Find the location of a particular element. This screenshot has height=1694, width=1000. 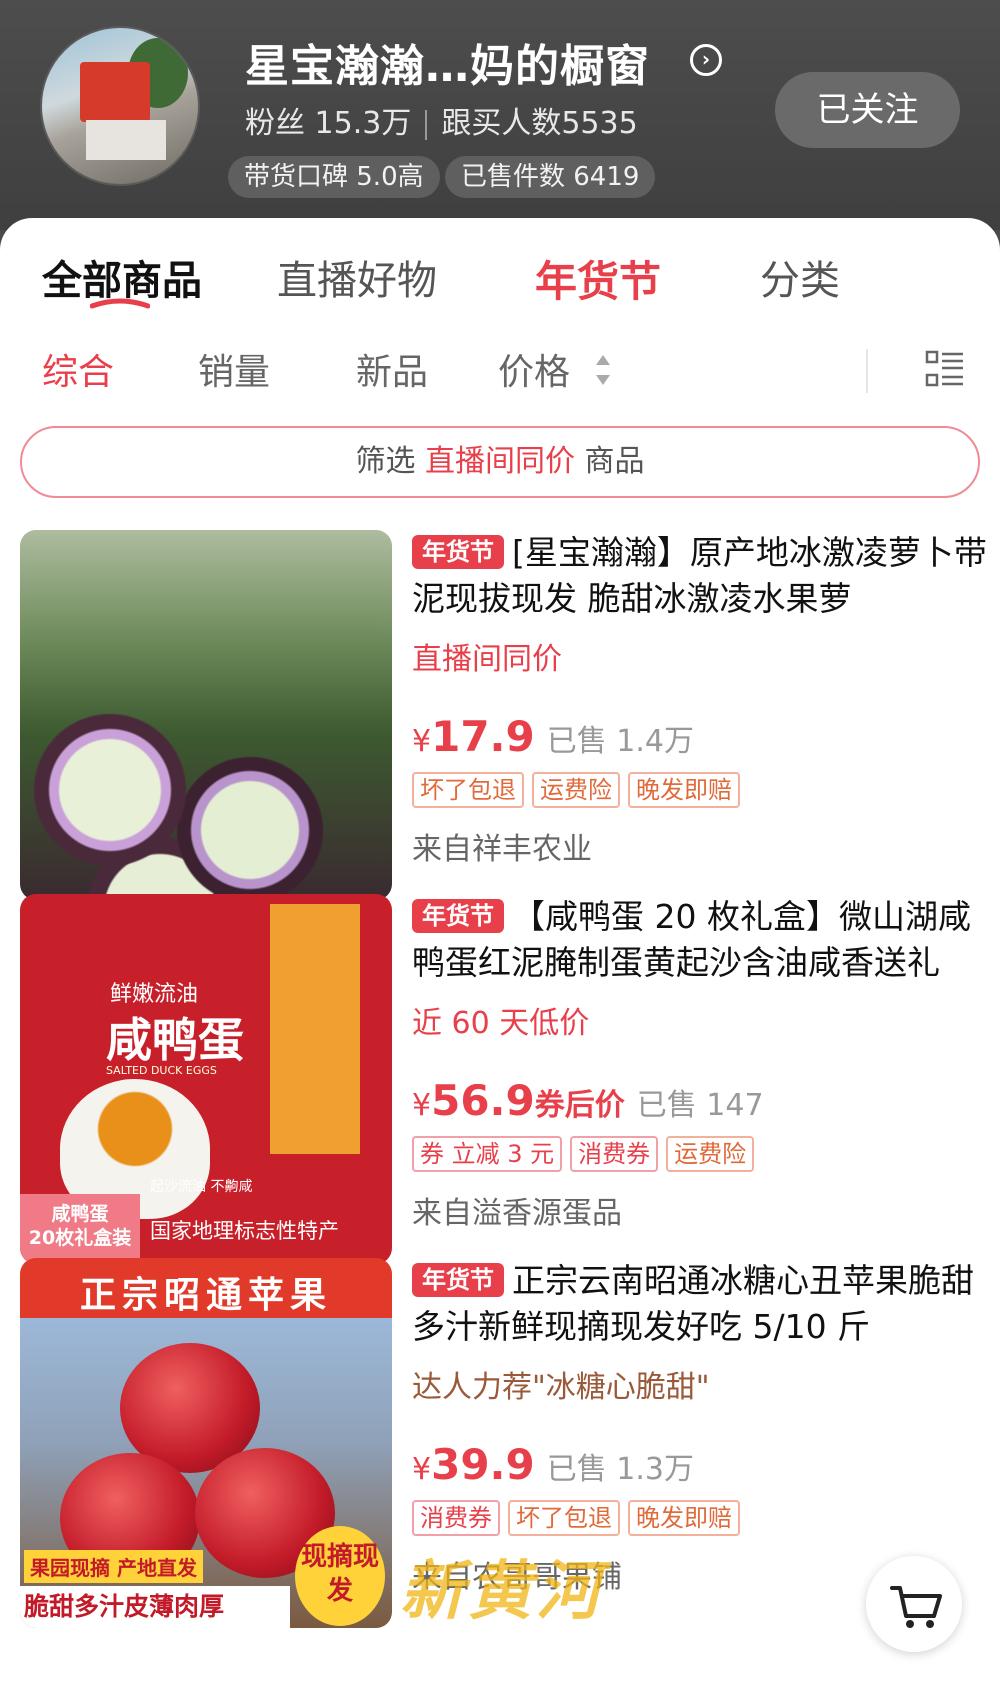

shopping-cart-icon is located at coordinates (916, 1607).